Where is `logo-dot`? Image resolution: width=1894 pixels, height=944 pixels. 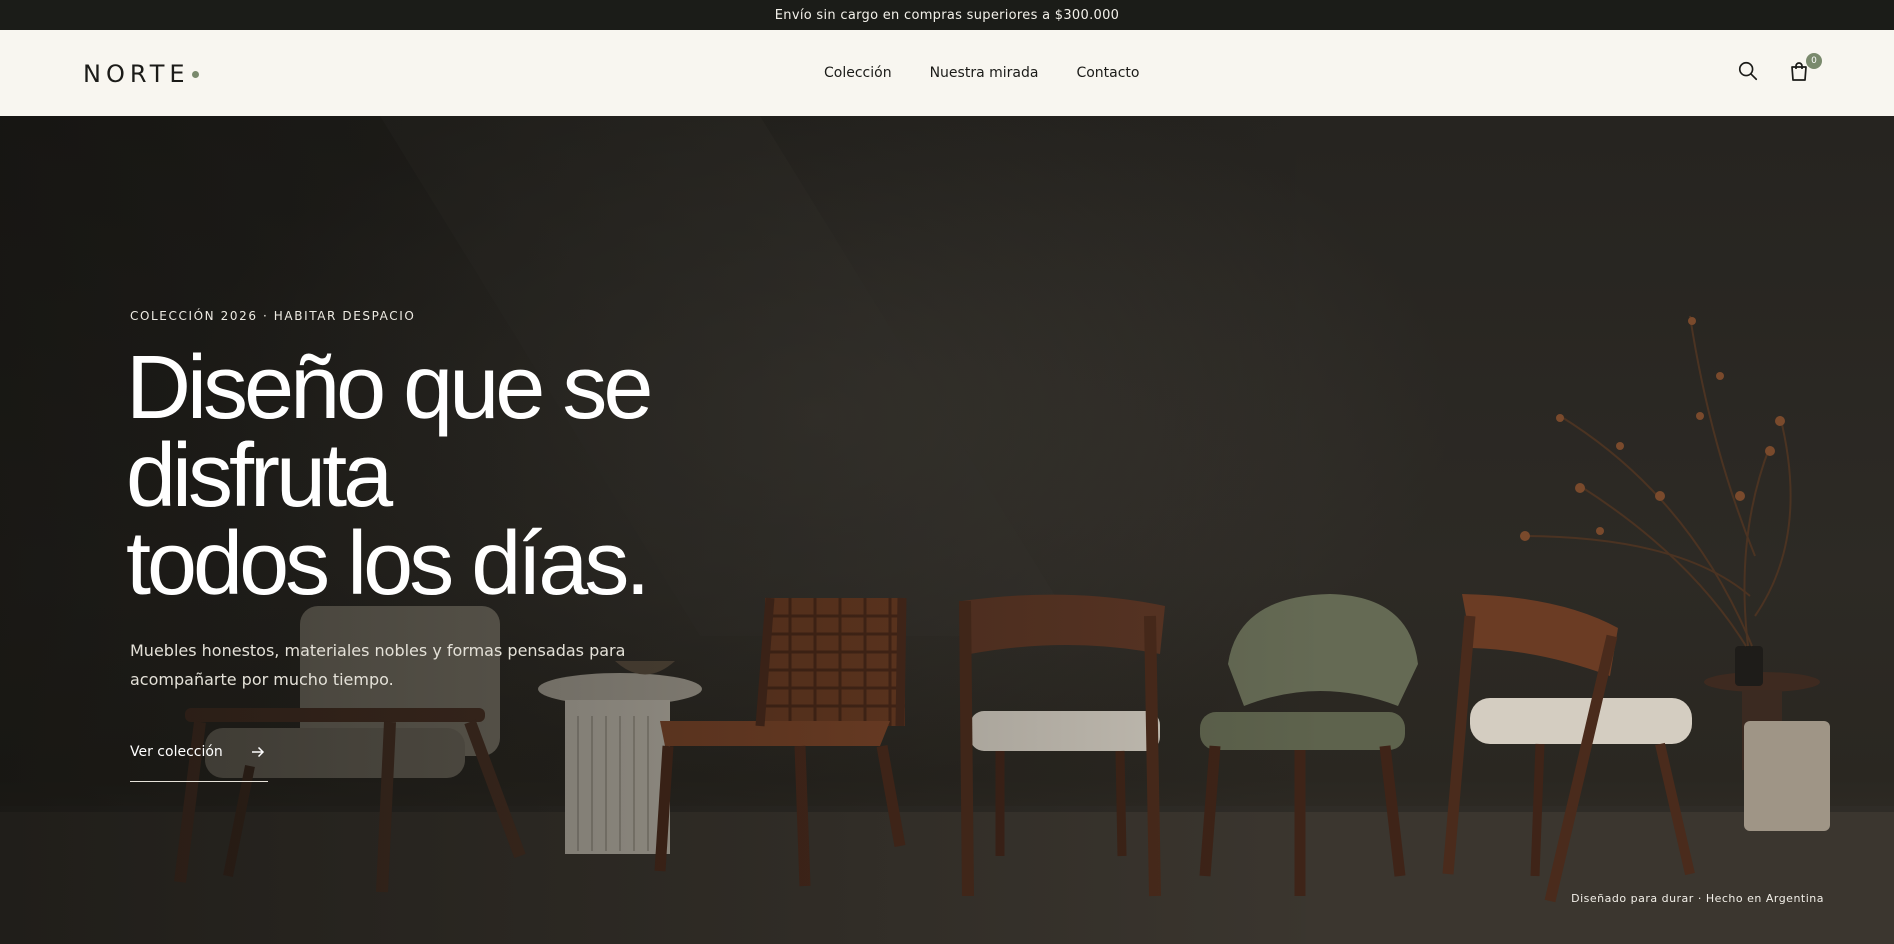 logo-dot is located at coordinates (195, 74).